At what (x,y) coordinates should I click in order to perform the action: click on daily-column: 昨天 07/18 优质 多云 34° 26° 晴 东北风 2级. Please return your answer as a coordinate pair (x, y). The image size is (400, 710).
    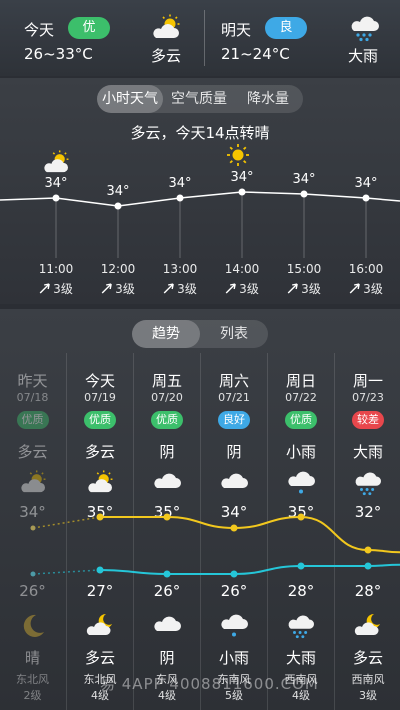
    Looking at the image, I should click on (33, 531).